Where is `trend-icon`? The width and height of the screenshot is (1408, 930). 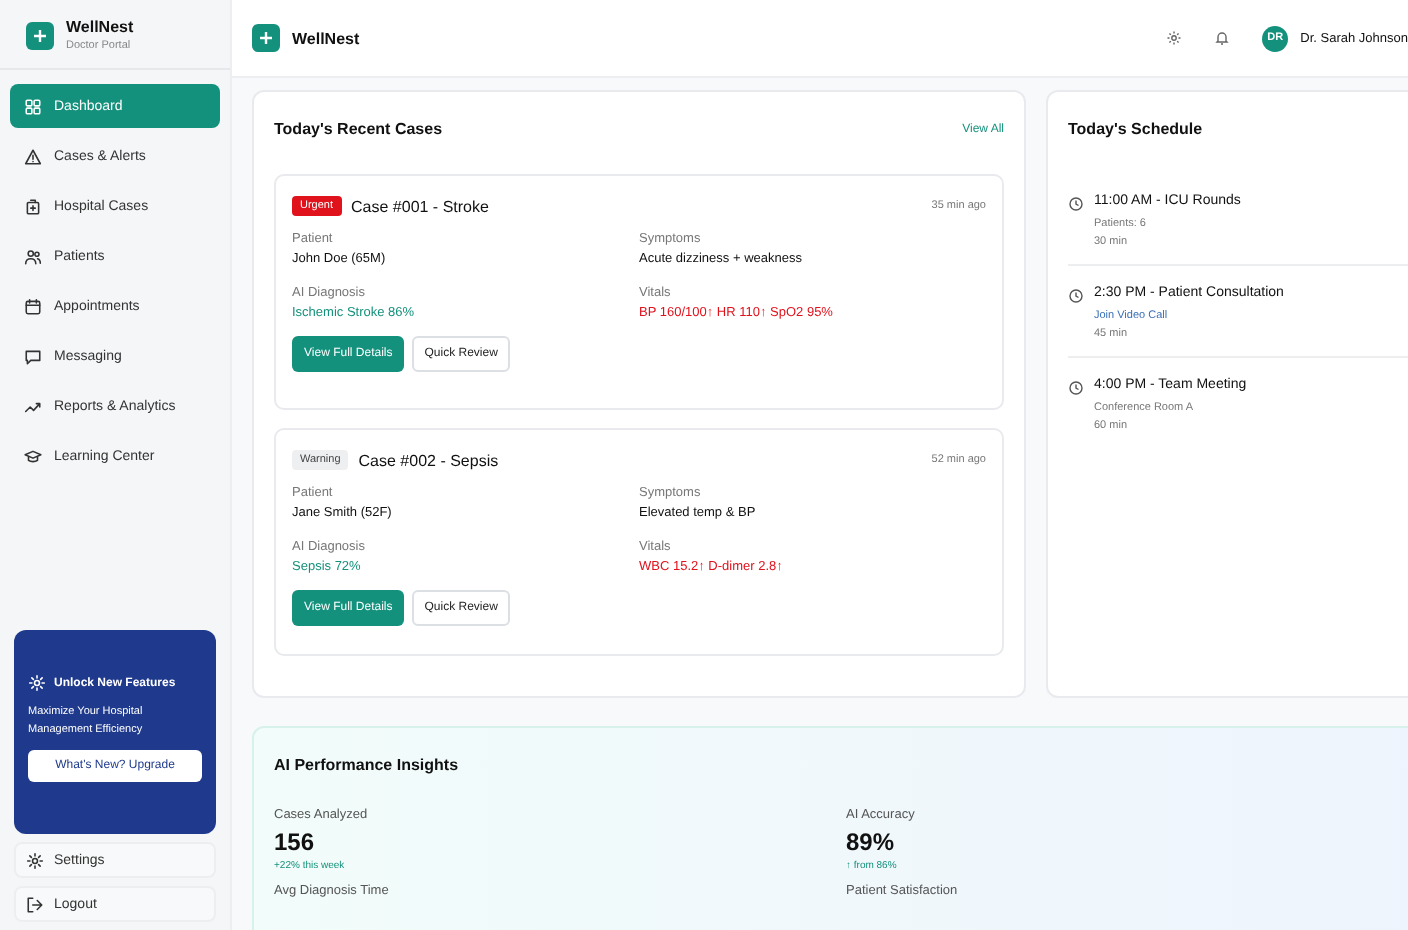 trend-icon is located at coordinates (33, 406).